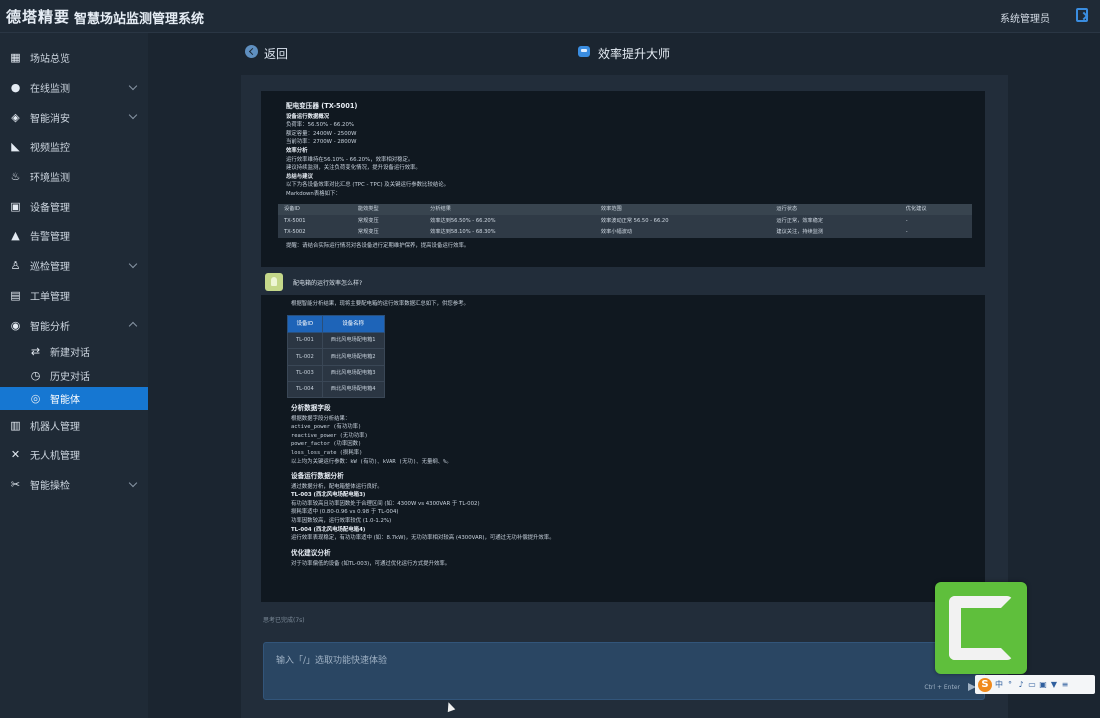  What do you see at coordinates (74, 485) in the screenshot?
I see `sidebar-item-smart-inspection: ✂ 智能操检` at bounding box center [74, 485].